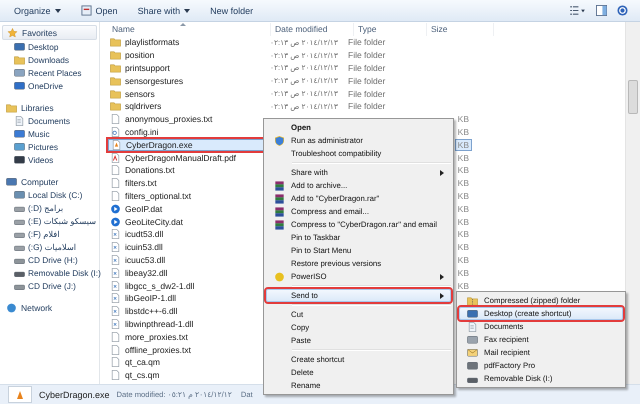 The image size is (640, 404). What do you see at coordinates (187, 311) in the screenshot?
I see `file-name-cell: libstdc++-6.dll` at bounding box center [187, 311].